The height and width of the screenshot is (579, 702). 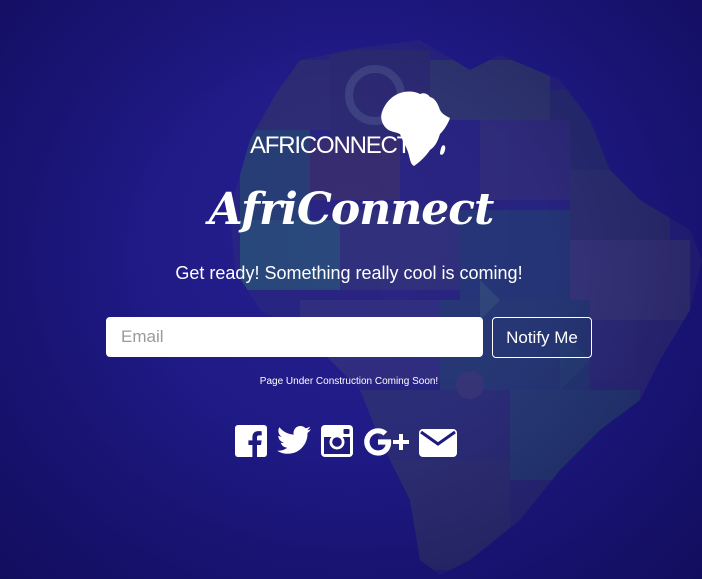 I want to click on twitter-icon, so click(x=294, y=442).